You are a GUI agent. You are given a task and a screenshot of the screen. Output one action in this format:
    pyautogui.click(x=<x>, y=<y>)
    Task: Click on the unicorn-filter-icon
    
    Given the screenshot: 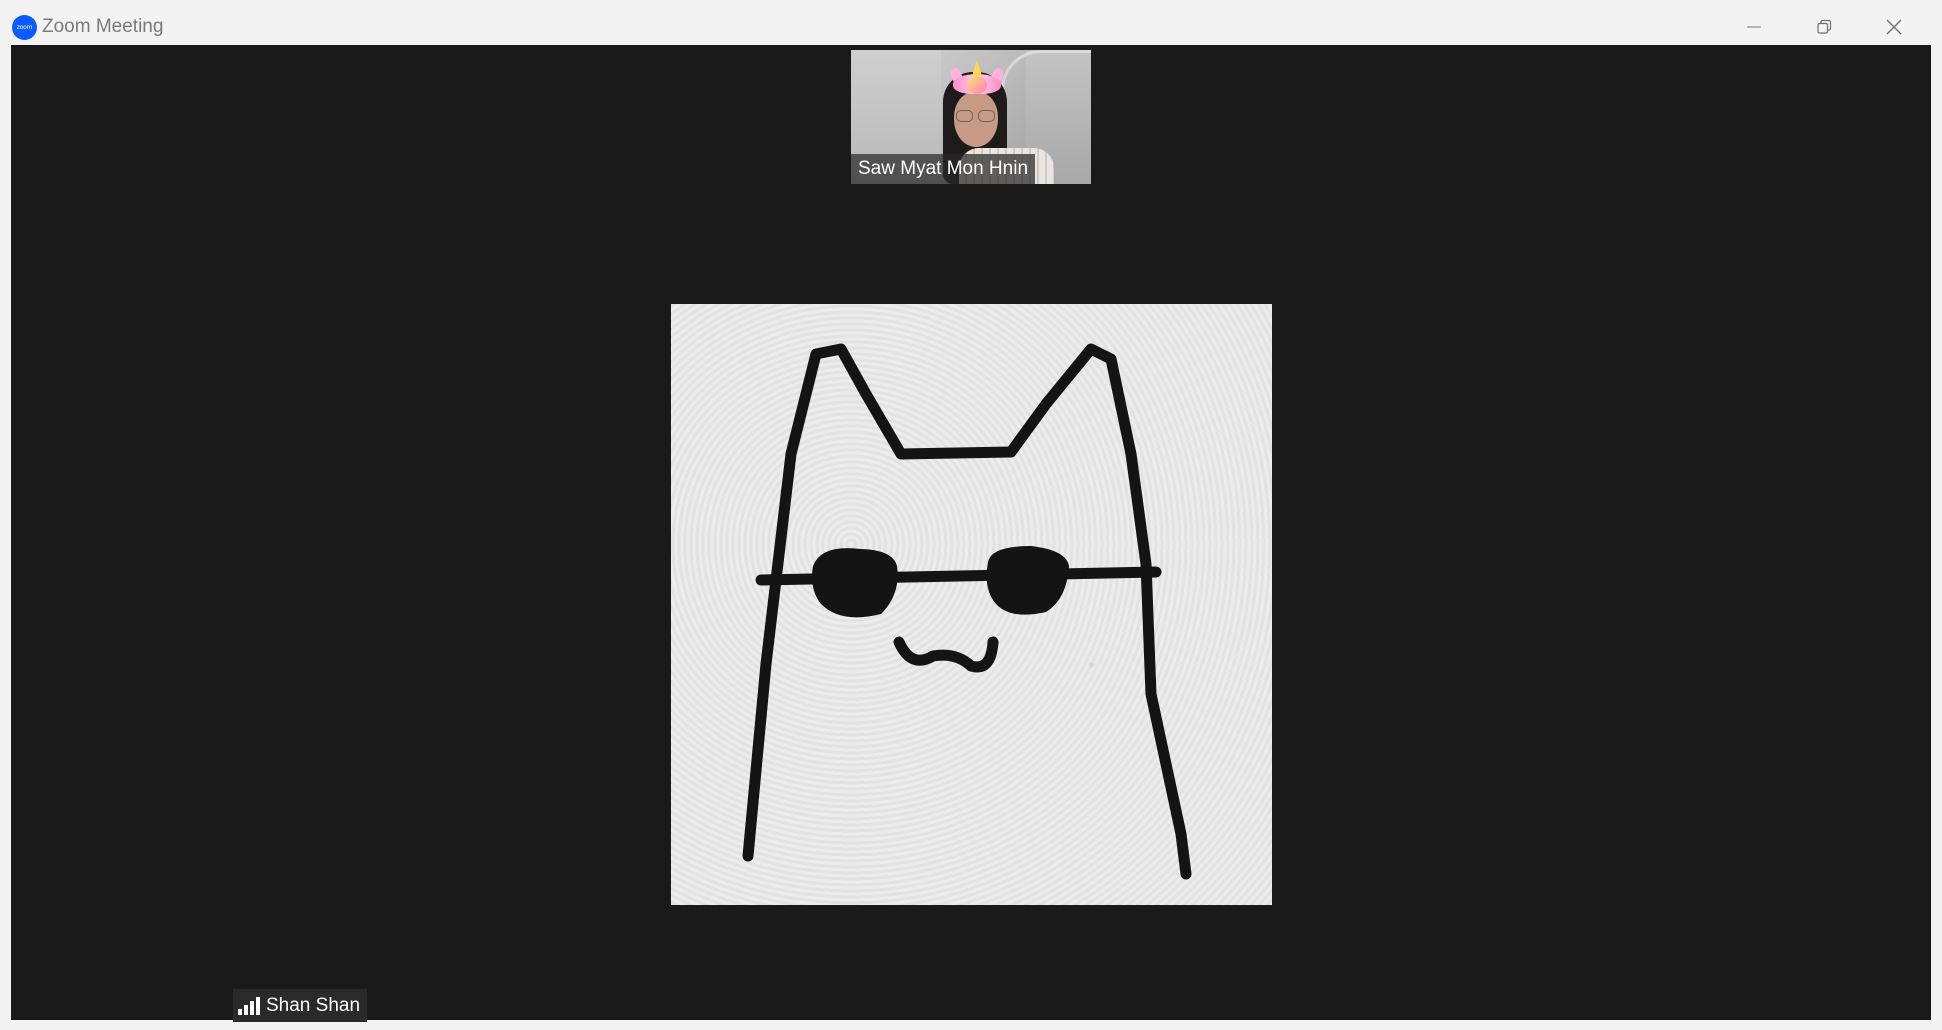 What is the action you would take?
    pyautogui.click(x=977, y=79)
    